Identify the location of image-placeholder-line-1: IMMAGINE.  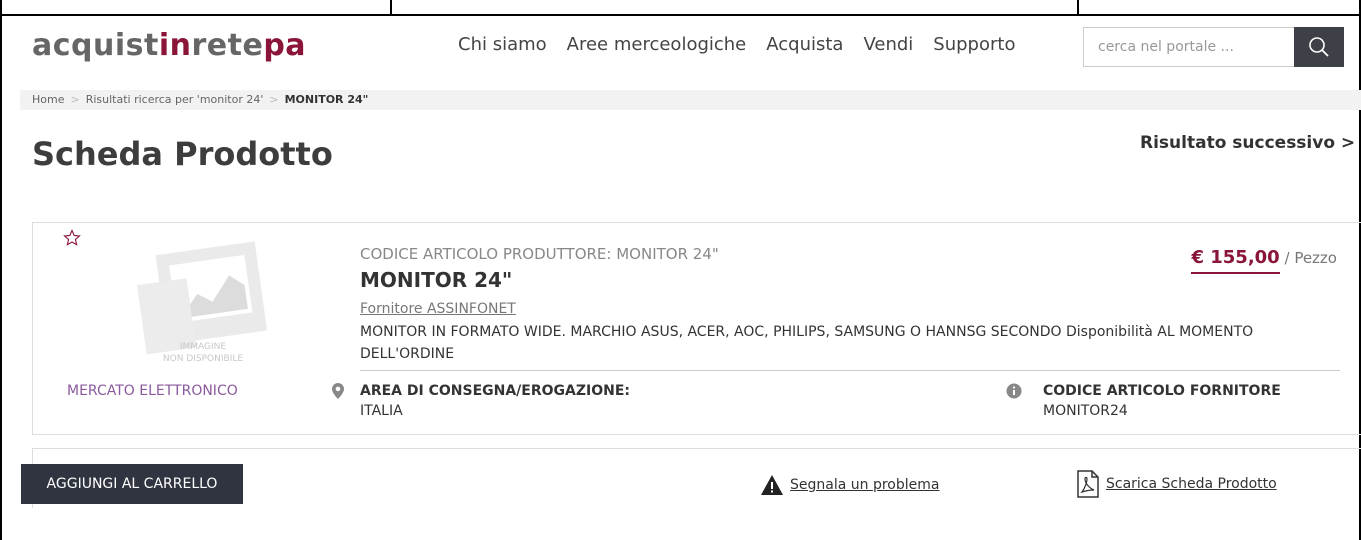
(203, 347).